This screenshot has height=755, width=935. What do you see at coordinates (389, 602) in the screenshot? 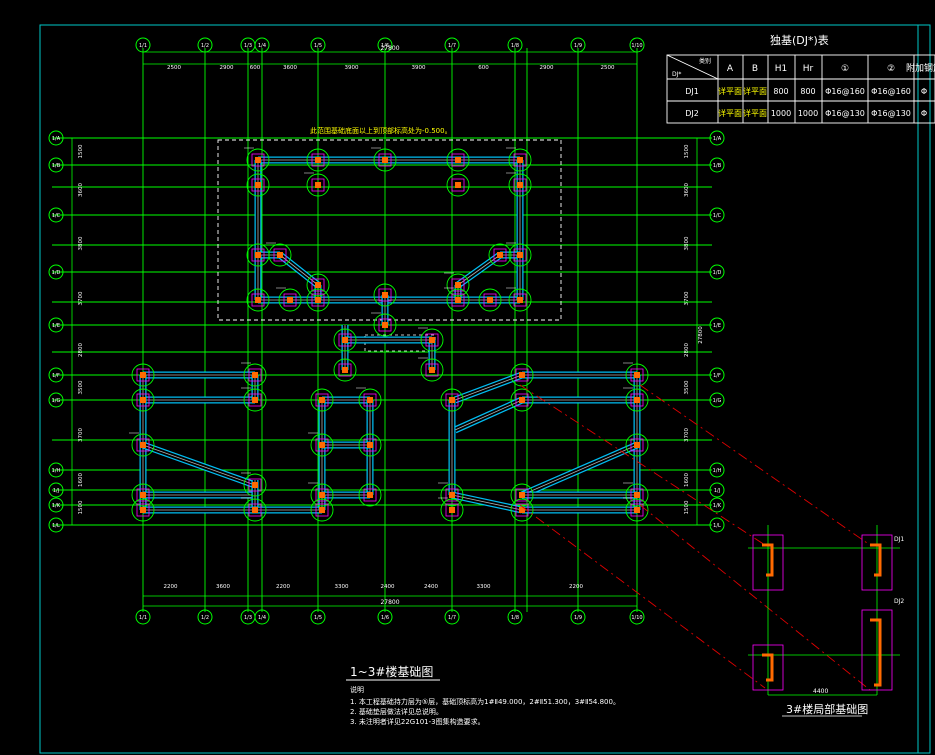
I see `dim-total-bottom: 27800` at bounding box center [389, 602].